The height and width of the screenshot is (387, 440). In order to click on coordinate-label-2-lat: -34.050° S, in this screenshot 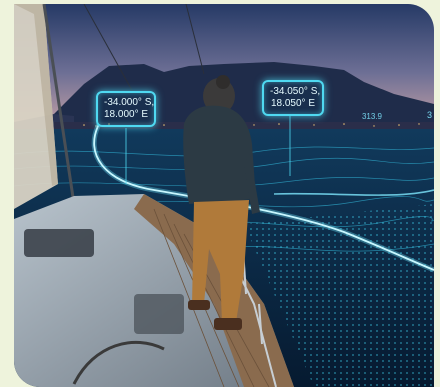, I will do `click(295, 91)`.